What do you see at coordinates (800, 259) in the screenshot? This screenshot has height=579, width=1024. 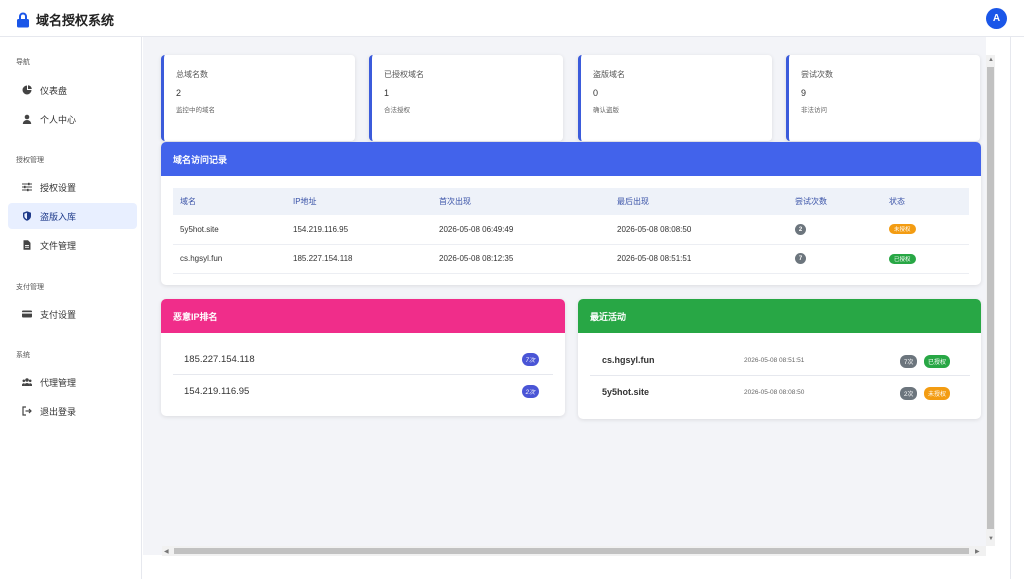 I see `count-badge: 7` at bounding box center [800, 259].